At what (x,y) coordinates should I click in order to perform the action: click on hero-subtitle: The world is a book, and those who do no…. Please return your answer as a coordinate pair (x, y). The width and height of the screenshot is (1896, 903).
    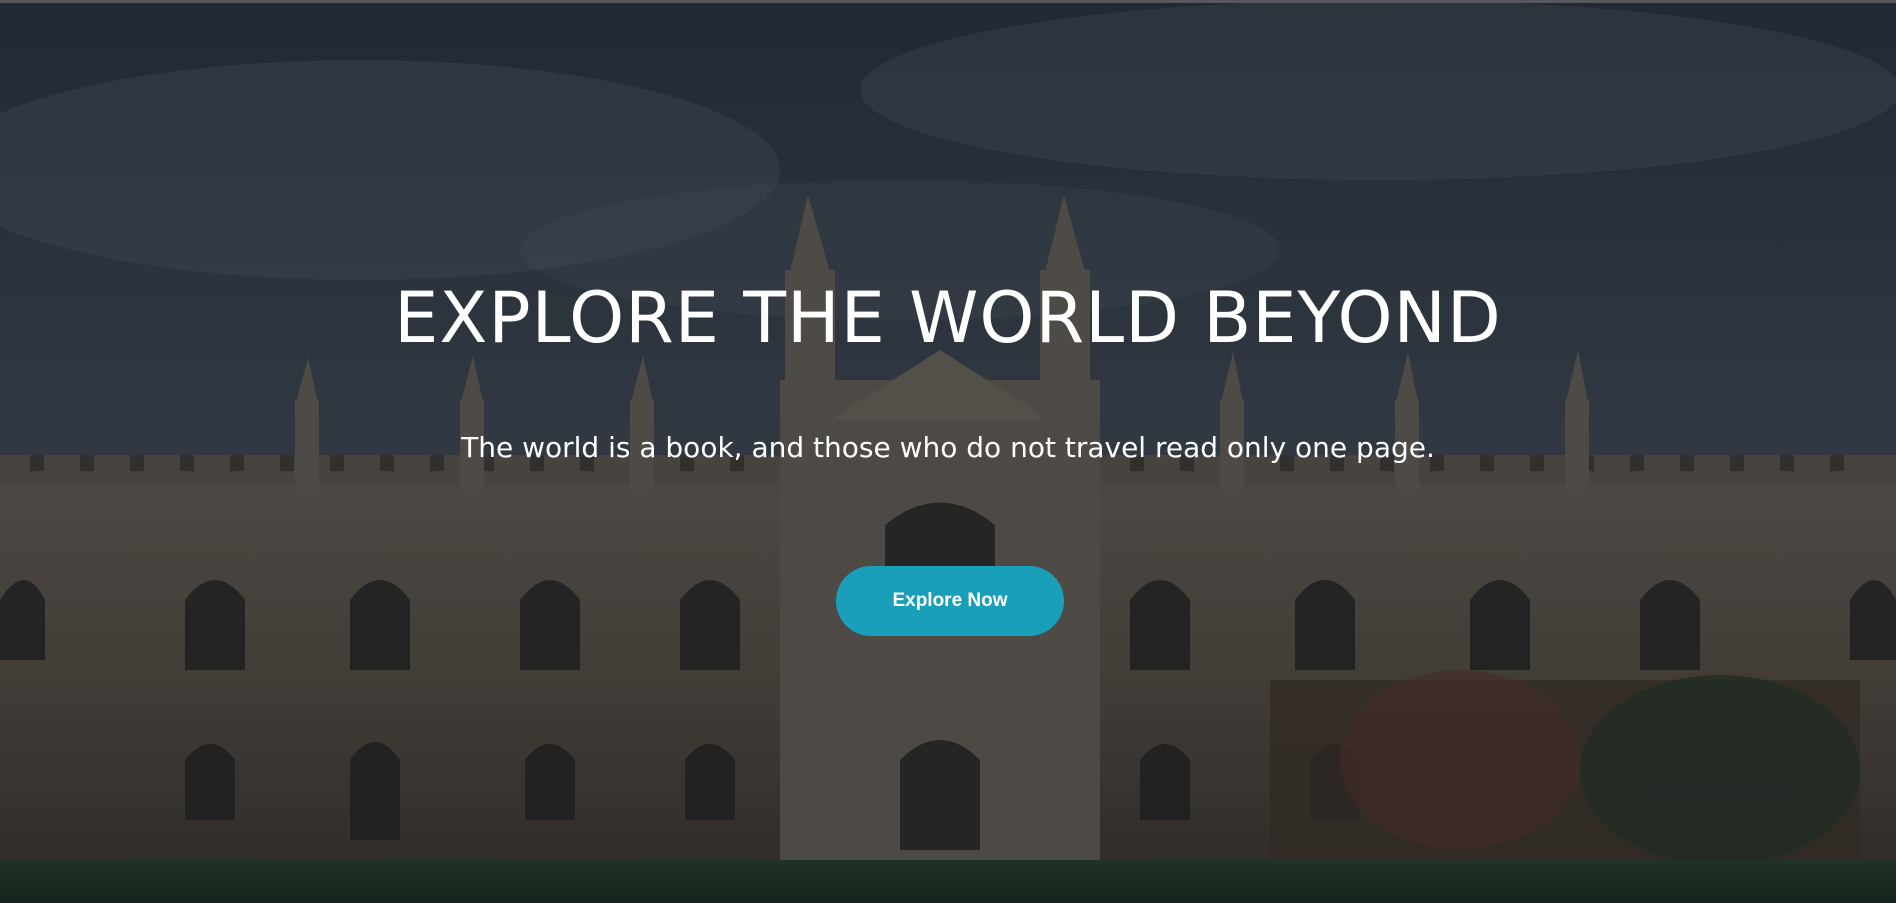
    Looking at the image, I should click on (948, 447).